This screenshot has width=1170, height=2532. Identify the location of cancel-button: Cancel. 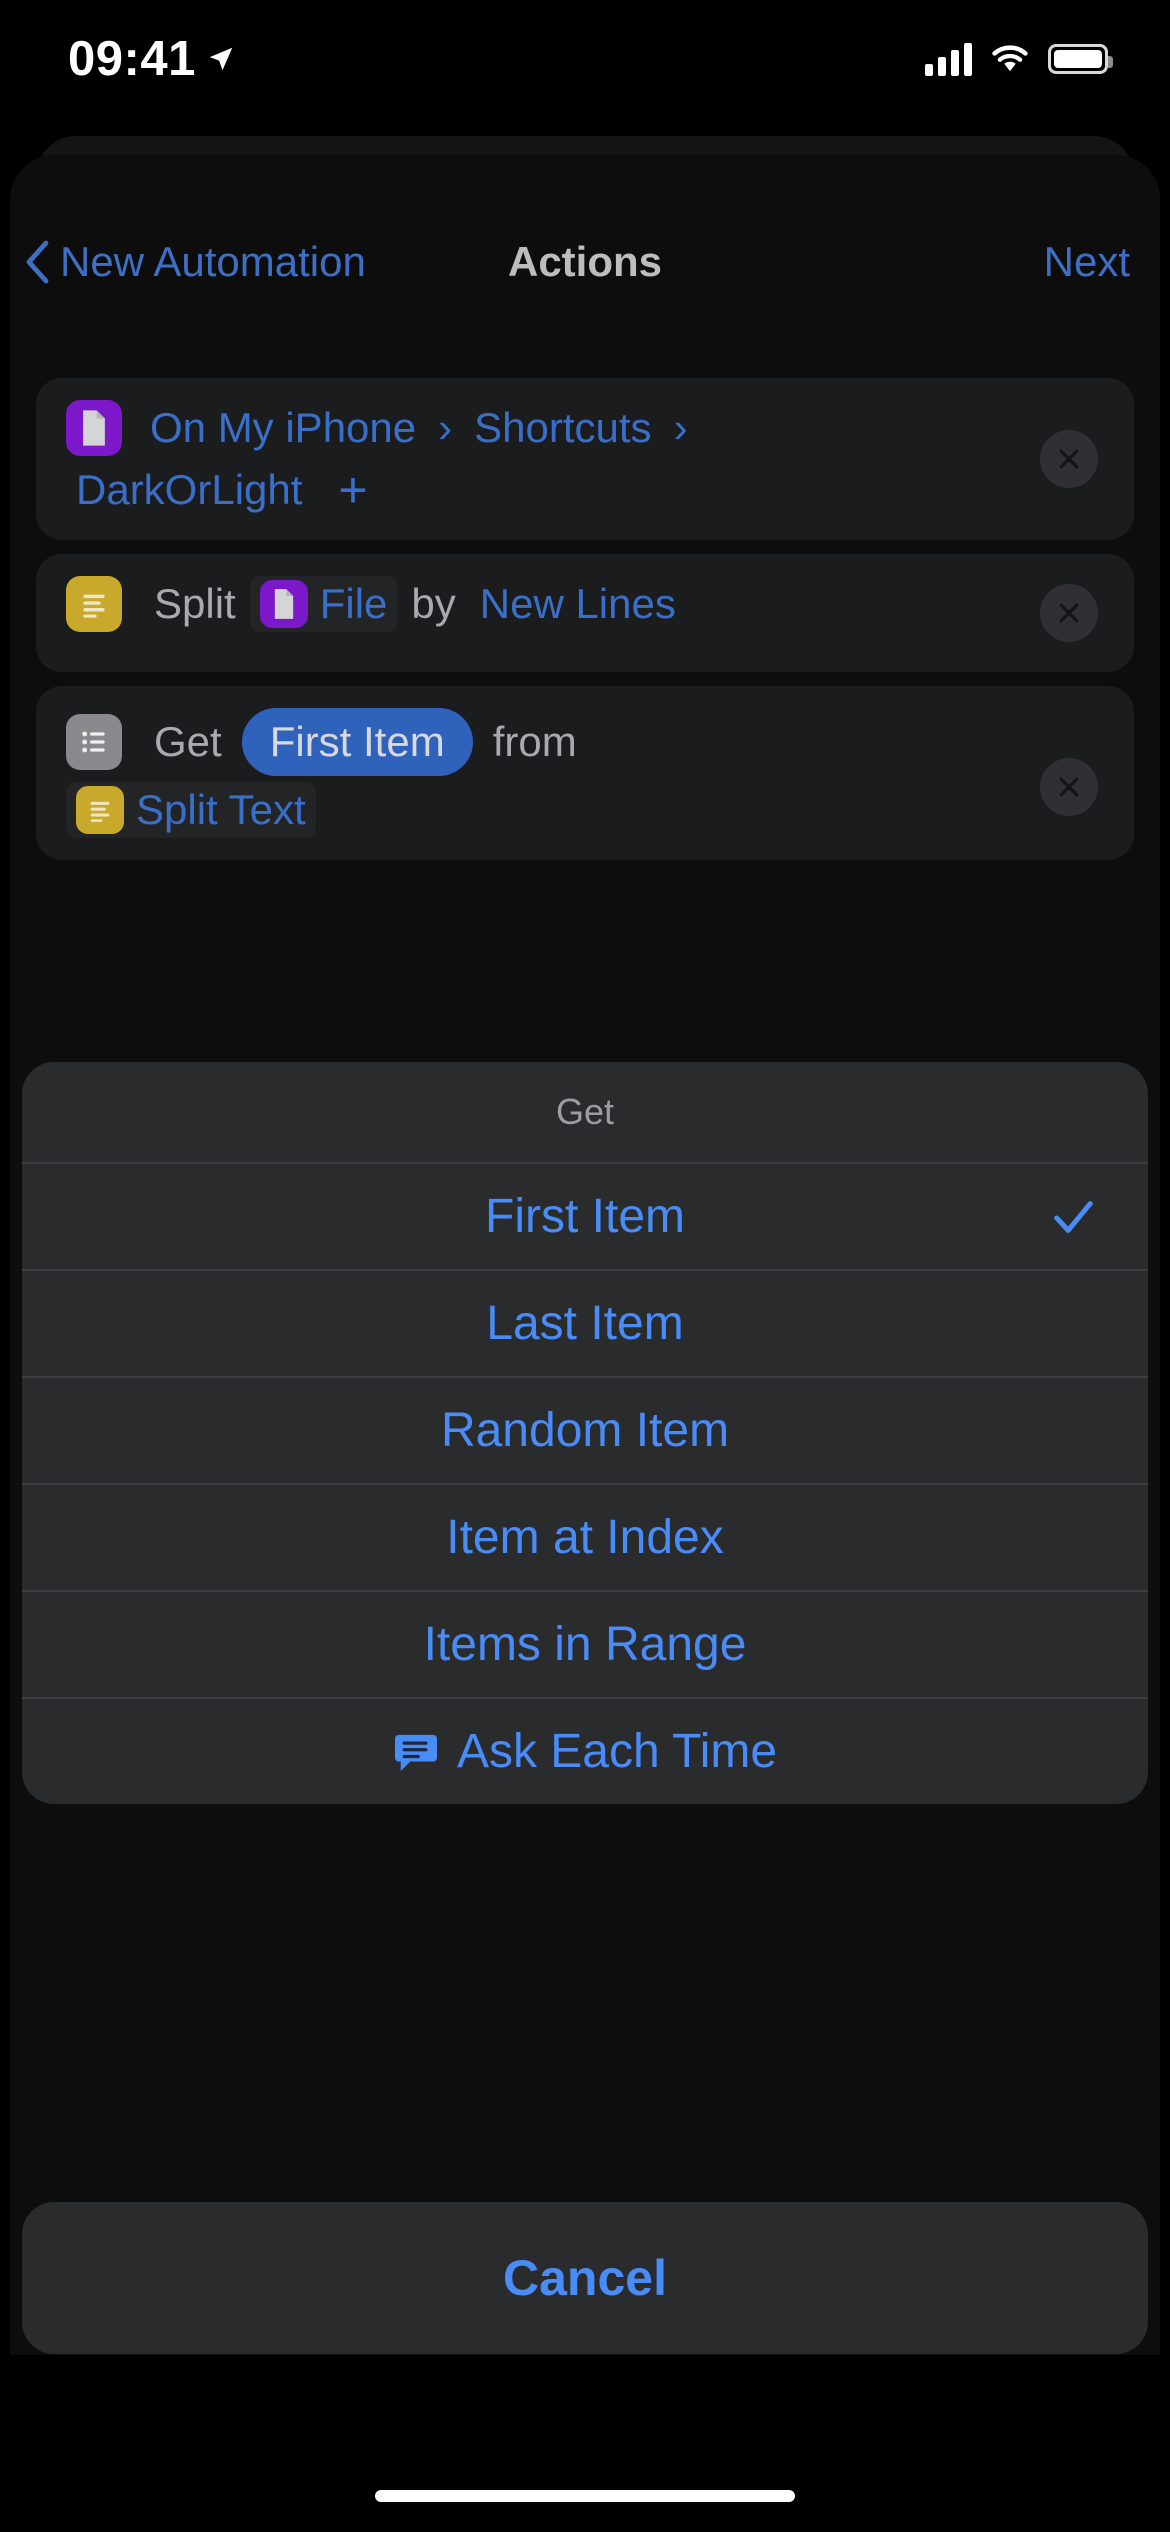
(585, 2278).